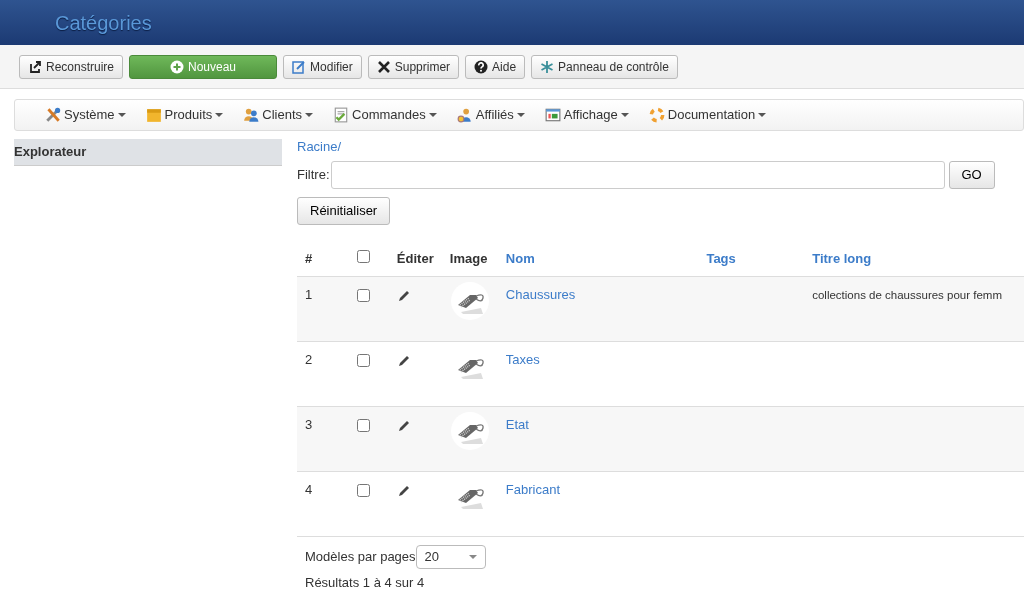 The height and width of the screenshot is (610, 1024). I want to click on menu-item: Affiliés, so click(490, 115).